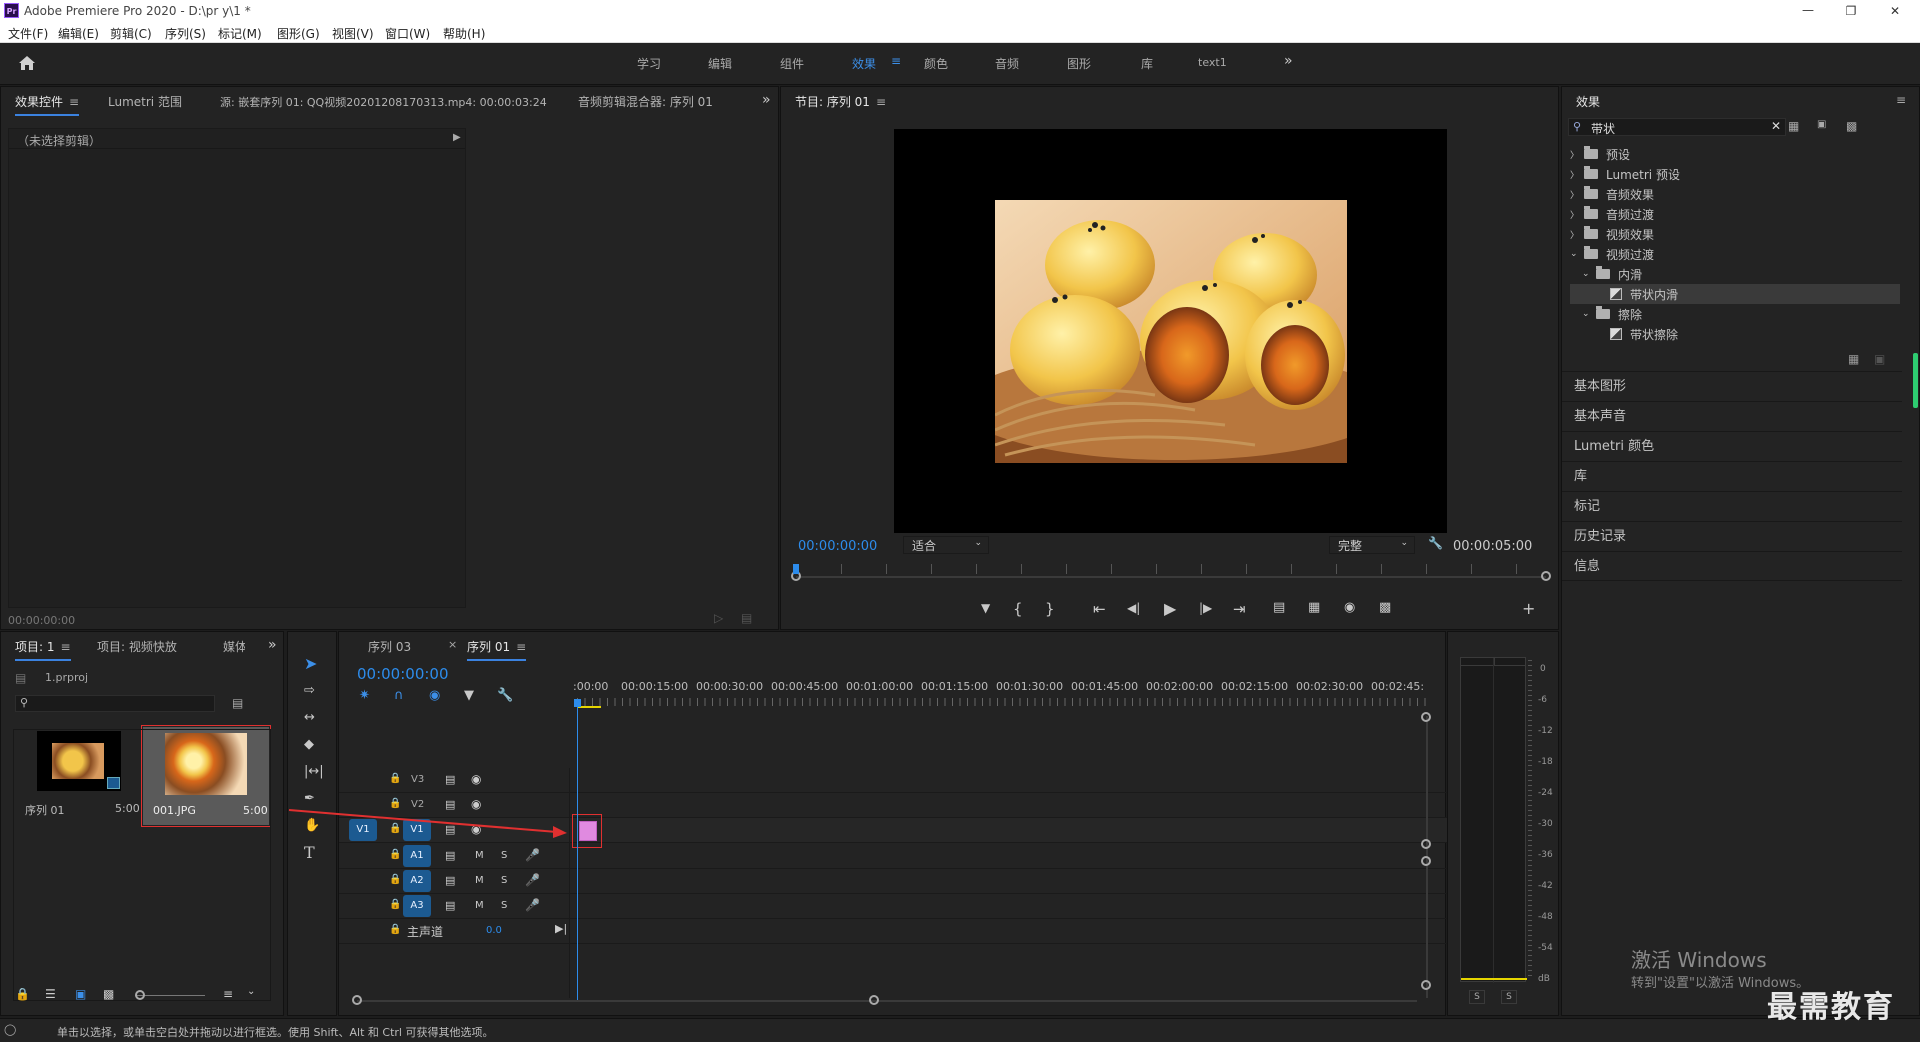  Describe the element at coordinates (237, 703) in the screenshot. I see `new-search-bin-icon: ▤` at that location.